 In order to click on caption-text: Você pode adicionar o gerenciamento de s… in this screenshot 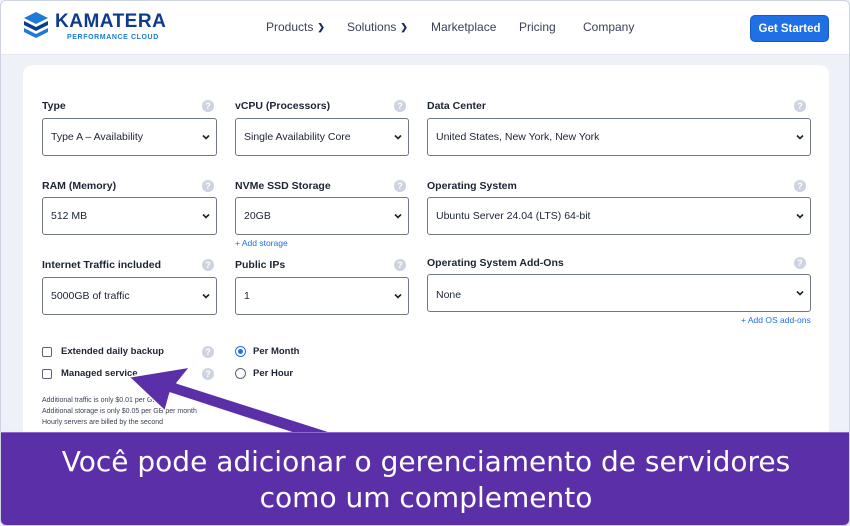, I will do `click(425, 480)`.